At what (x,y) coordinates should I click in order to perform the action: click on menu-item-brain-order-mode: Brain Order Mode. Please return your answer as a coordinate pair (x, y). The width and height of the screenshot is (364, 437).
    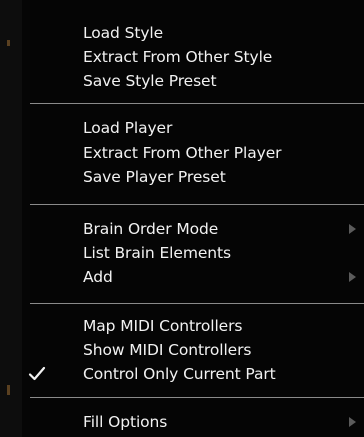
    Looking at the image, I should click on (193, 229).